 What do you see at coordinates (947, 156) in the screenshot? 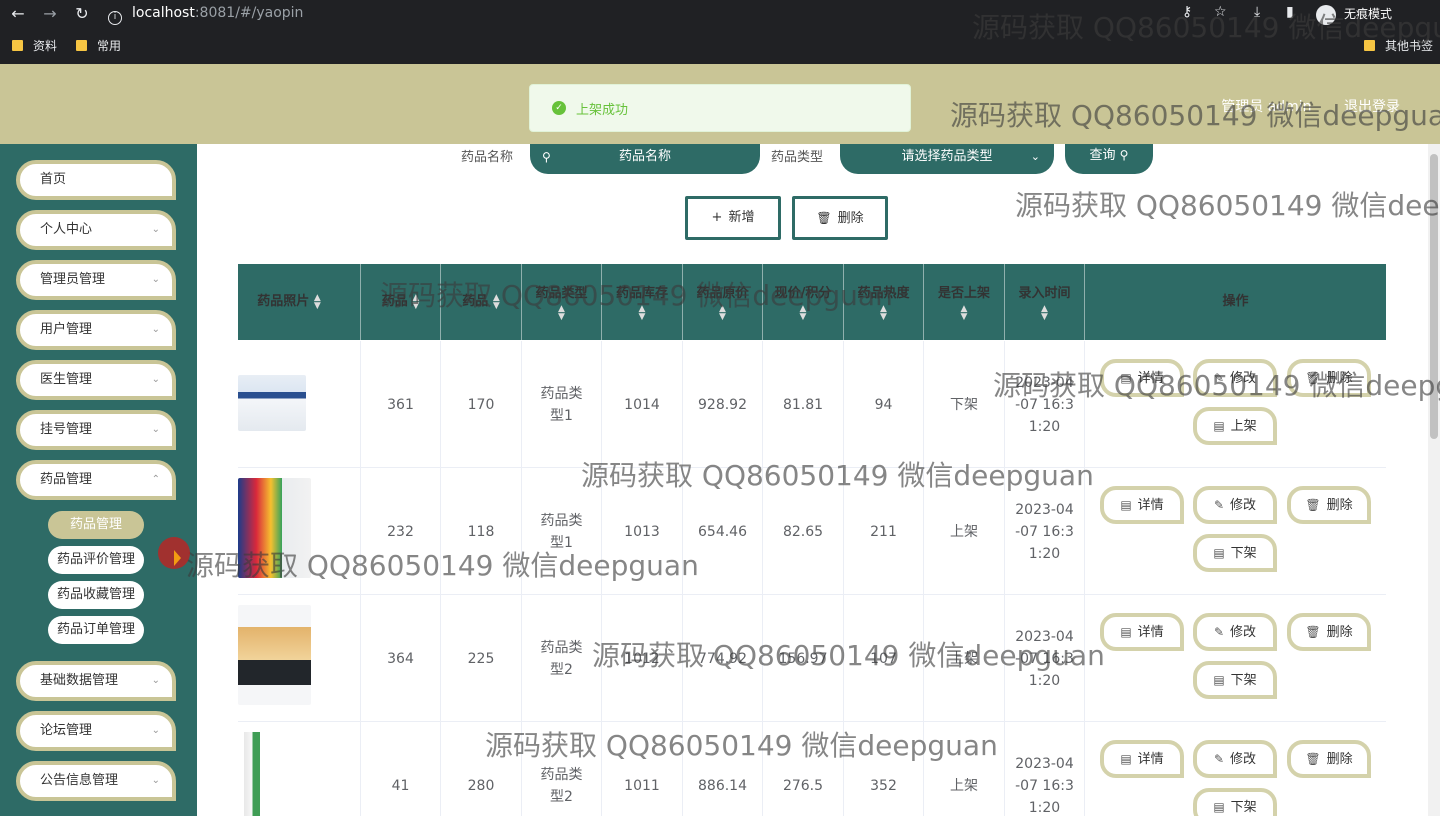
I see `type-select-placeholder: 请选择药品类型` at bounding box center [947, 156].